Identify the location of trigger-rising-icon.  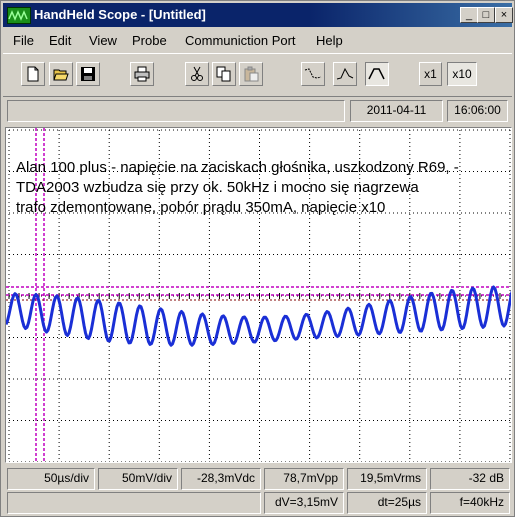
(345, 73).